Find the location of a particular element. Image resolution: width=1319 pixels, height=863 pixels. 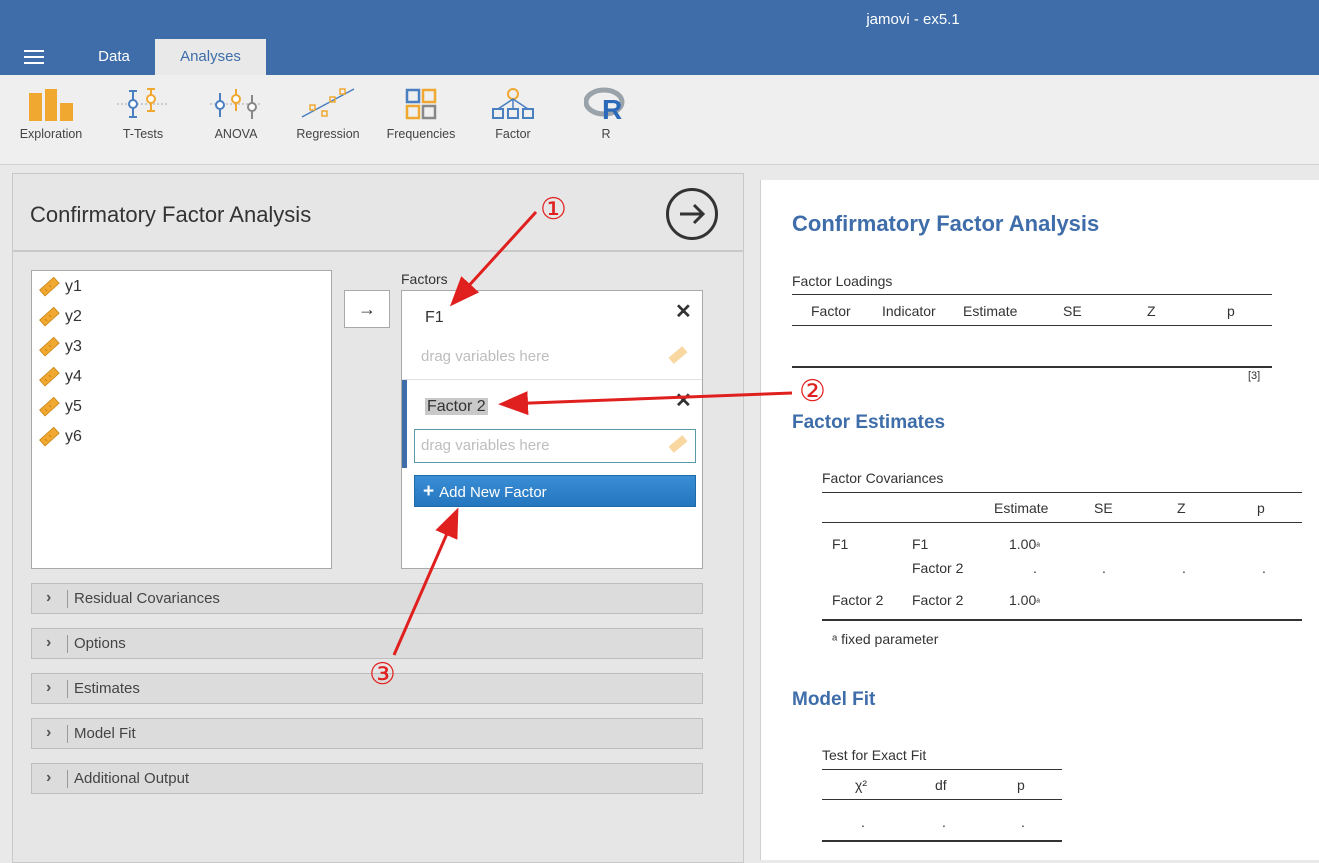

cell-estimate: . is located at coordinates (1035, 568).